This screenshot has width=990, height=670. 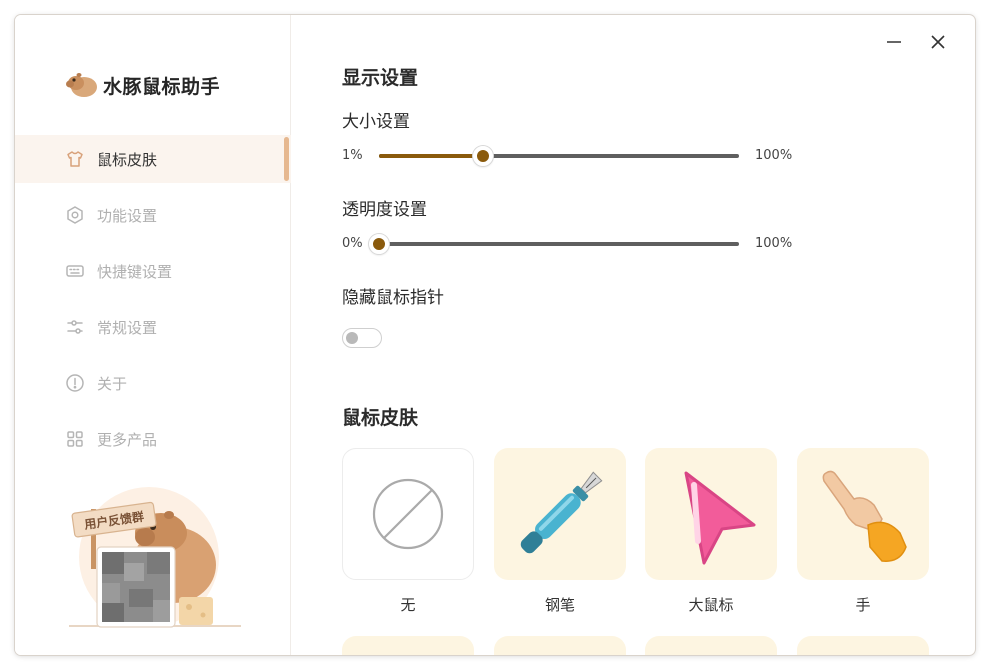 I want to click on none-icon, so click(x=408, y=514).